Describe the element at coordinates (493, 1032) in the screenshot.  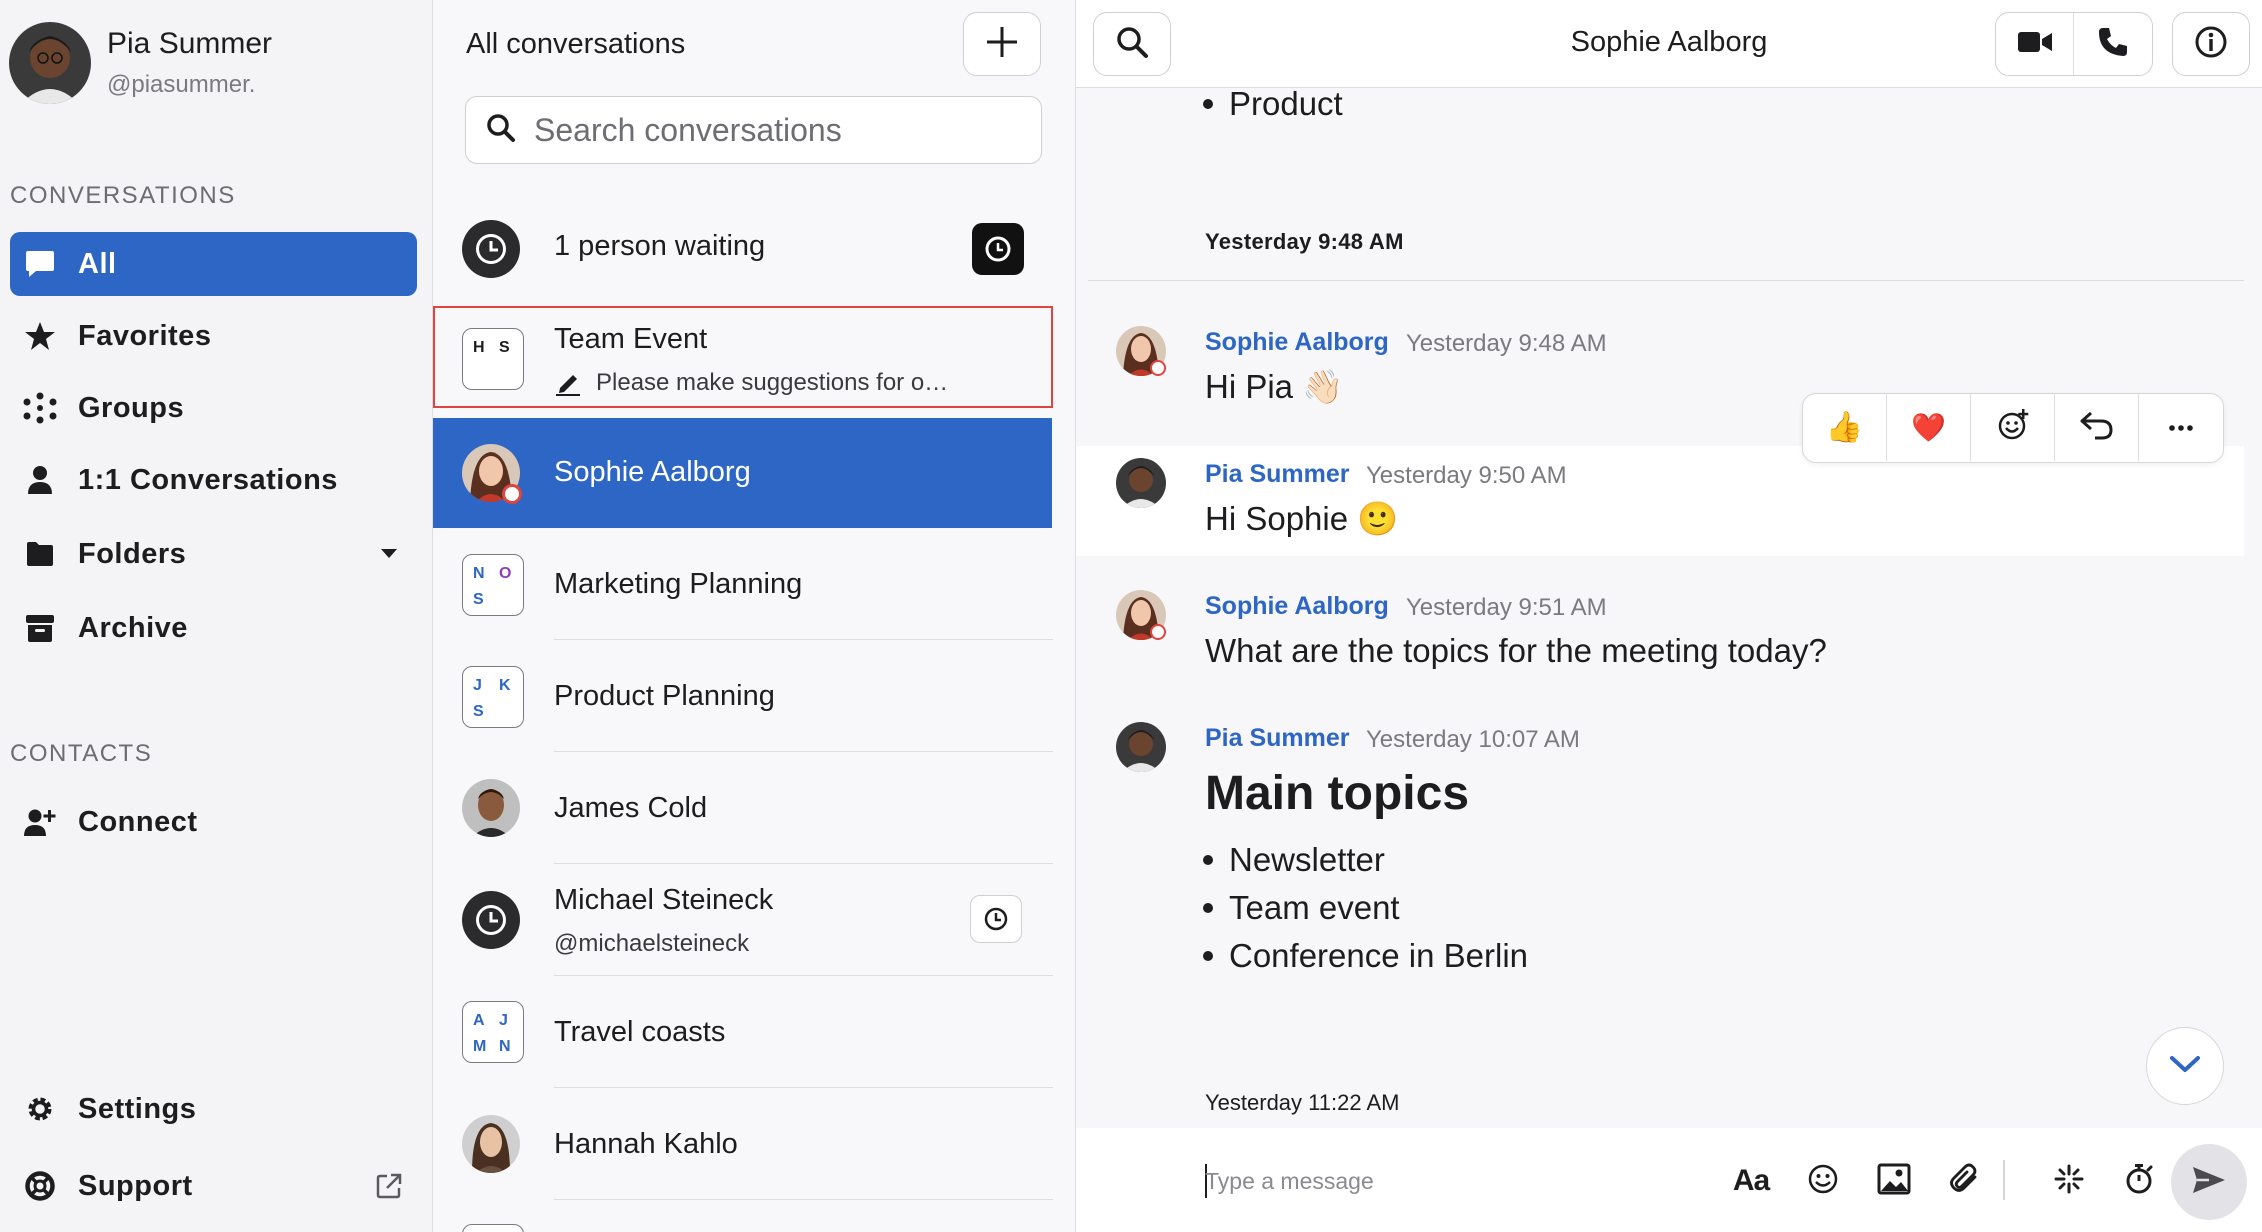
I see `group-initials-avatar: A J M N` at that location.